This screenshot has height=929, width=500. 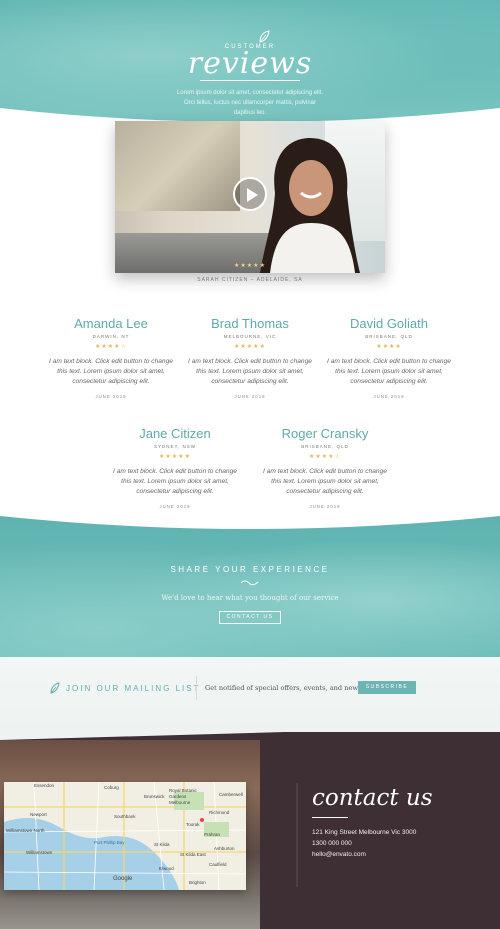 What do you see at coordinates (123, 879) in the screenshot?
I see `google-logo: Google` at bounding box center [123, 879].